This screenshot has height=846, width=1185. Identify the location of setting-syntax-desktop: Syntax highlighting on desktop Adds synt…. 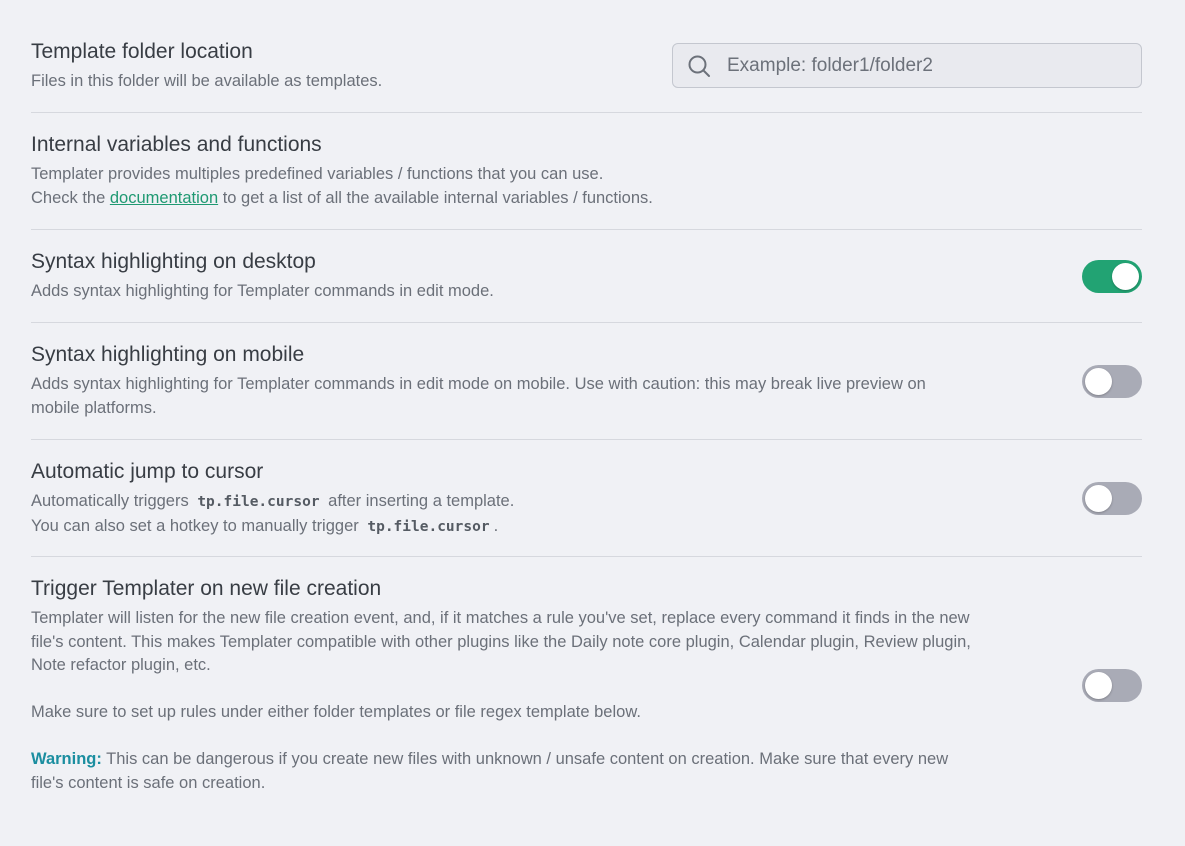
(586, 276).